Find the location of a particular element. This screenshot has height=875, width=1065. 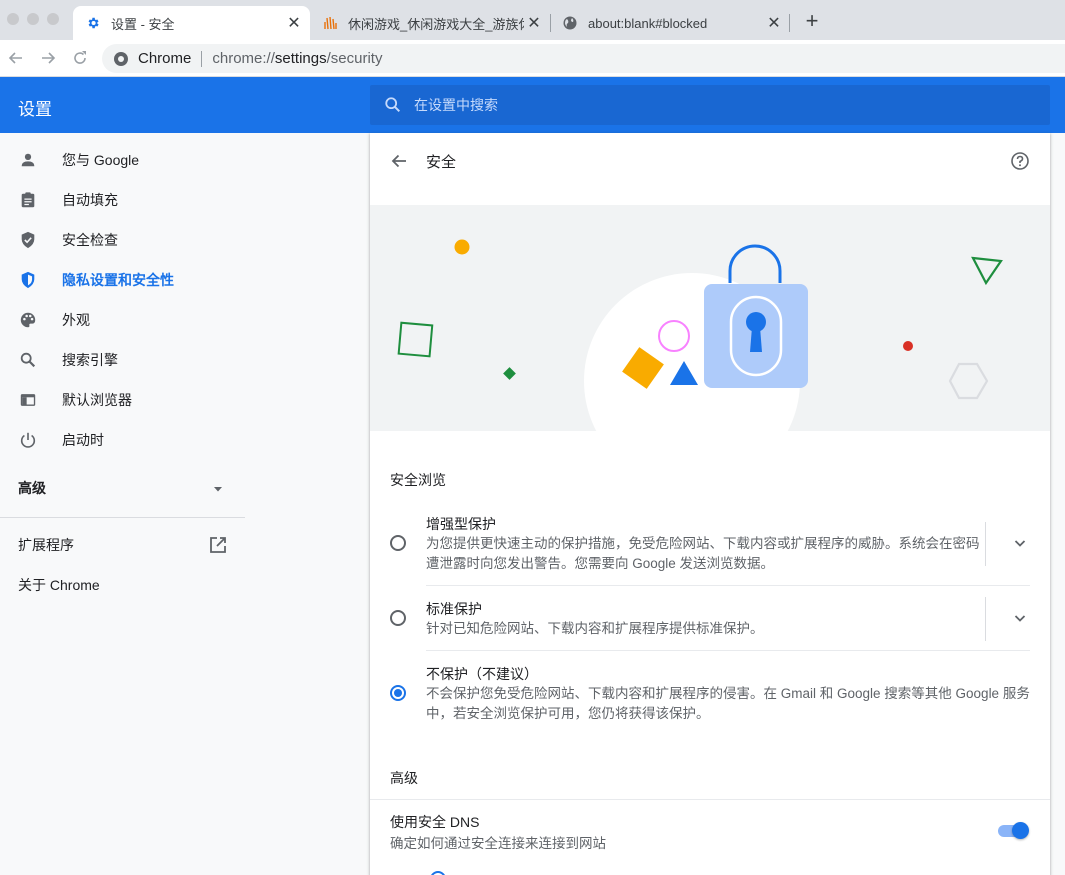

sidebar-item-label: 关于 Chrome is located at coordinates (59, 585).